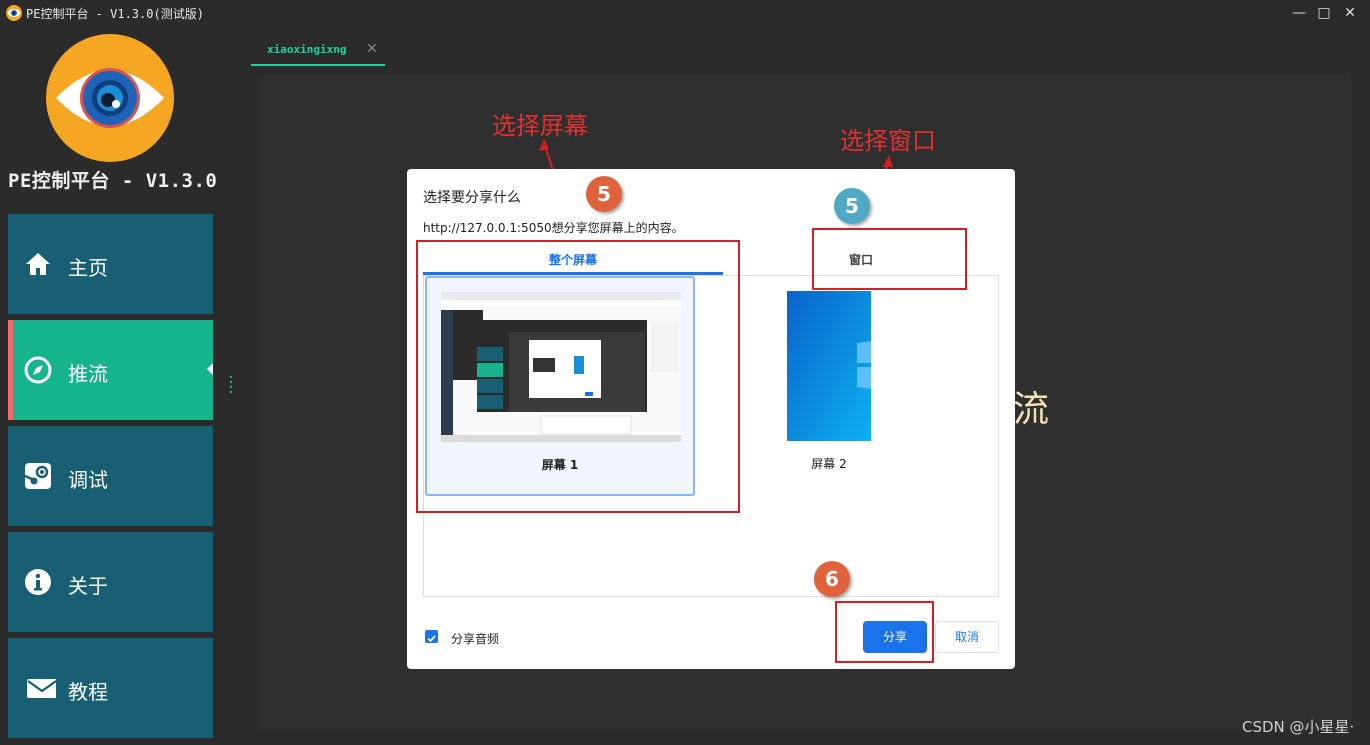 The width and height of the screenshot is (1370, 745). Describe the element at coordinates (38, 264) in the screenshot. I see `home-icon` at that location.